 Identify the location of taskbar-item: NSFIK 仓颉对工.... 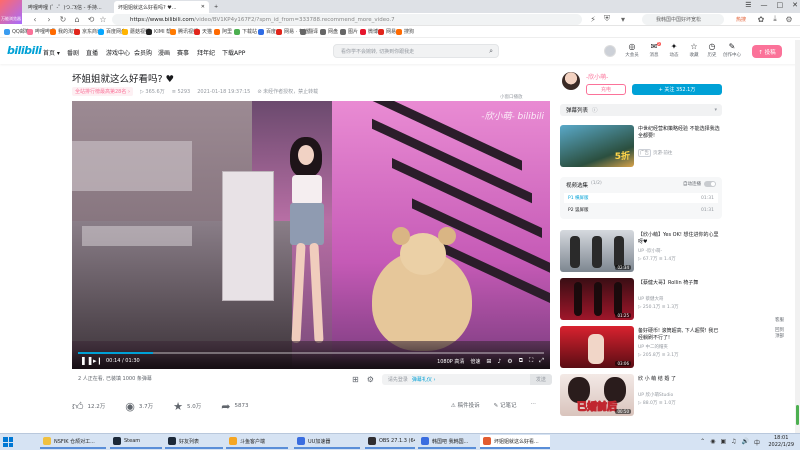
(73, 442).